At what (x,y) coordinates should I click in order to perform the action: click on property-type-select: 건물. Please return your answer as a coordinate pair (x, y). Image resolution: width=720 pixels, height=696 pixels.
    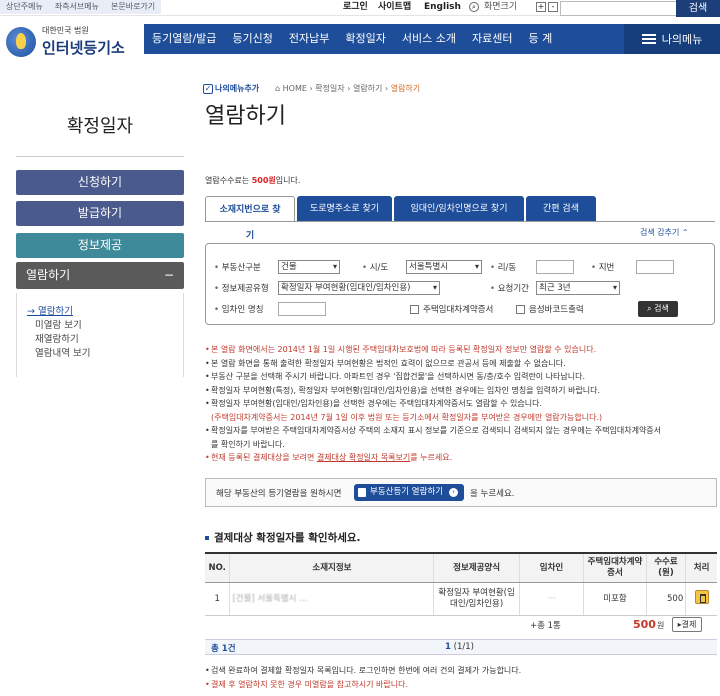
    Looking at the image, I should click on (309, 267).